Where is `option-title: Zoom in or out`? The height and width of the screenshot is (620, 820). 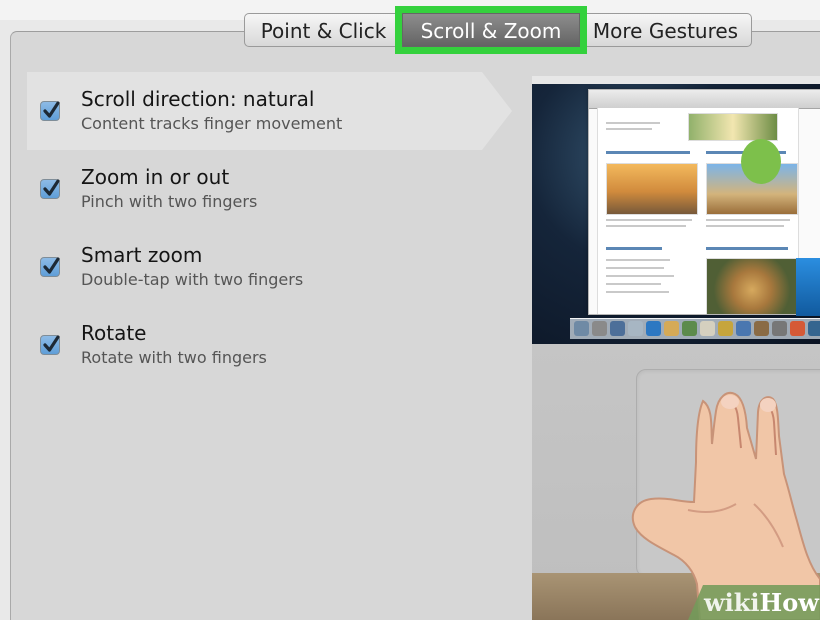
option-title: Zoom in or out is located at coordinates (155, 177).